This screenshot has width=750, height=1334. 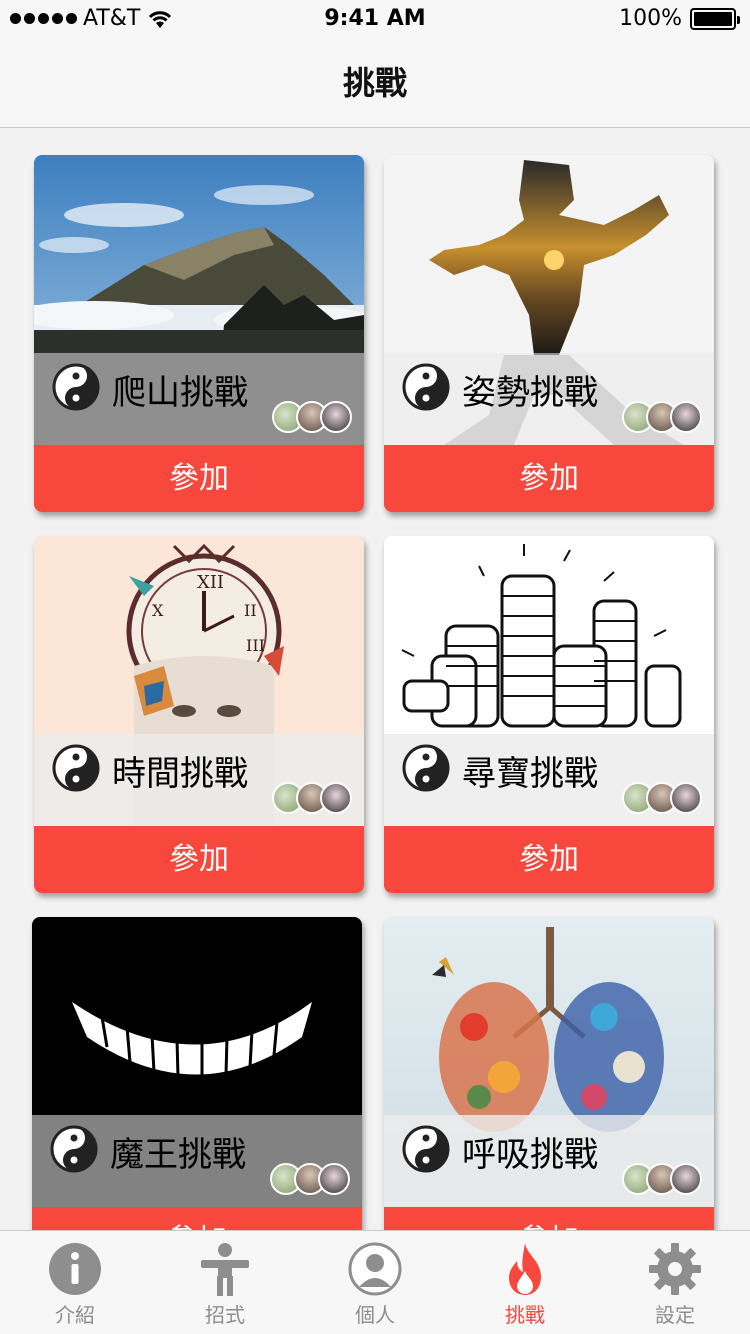 What do you see at coordinates (530, 1155) in the screenshot?
I see `challenge-title: 呼吸挑戰` at bounding box center [530, 1155].